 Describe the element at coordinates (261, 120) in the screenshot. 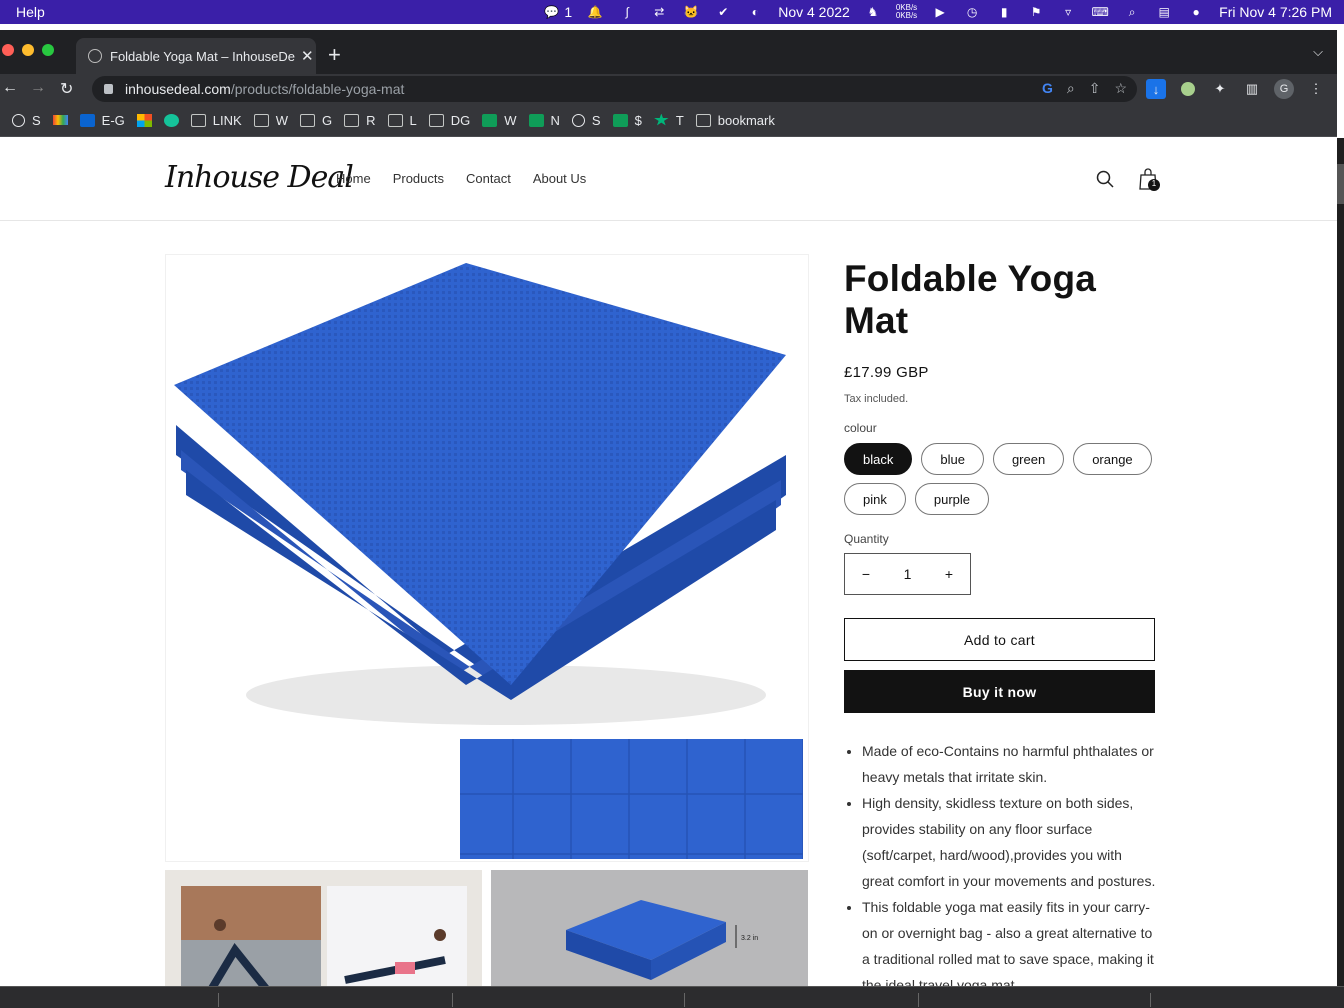

I see `folder-icon` at that location.